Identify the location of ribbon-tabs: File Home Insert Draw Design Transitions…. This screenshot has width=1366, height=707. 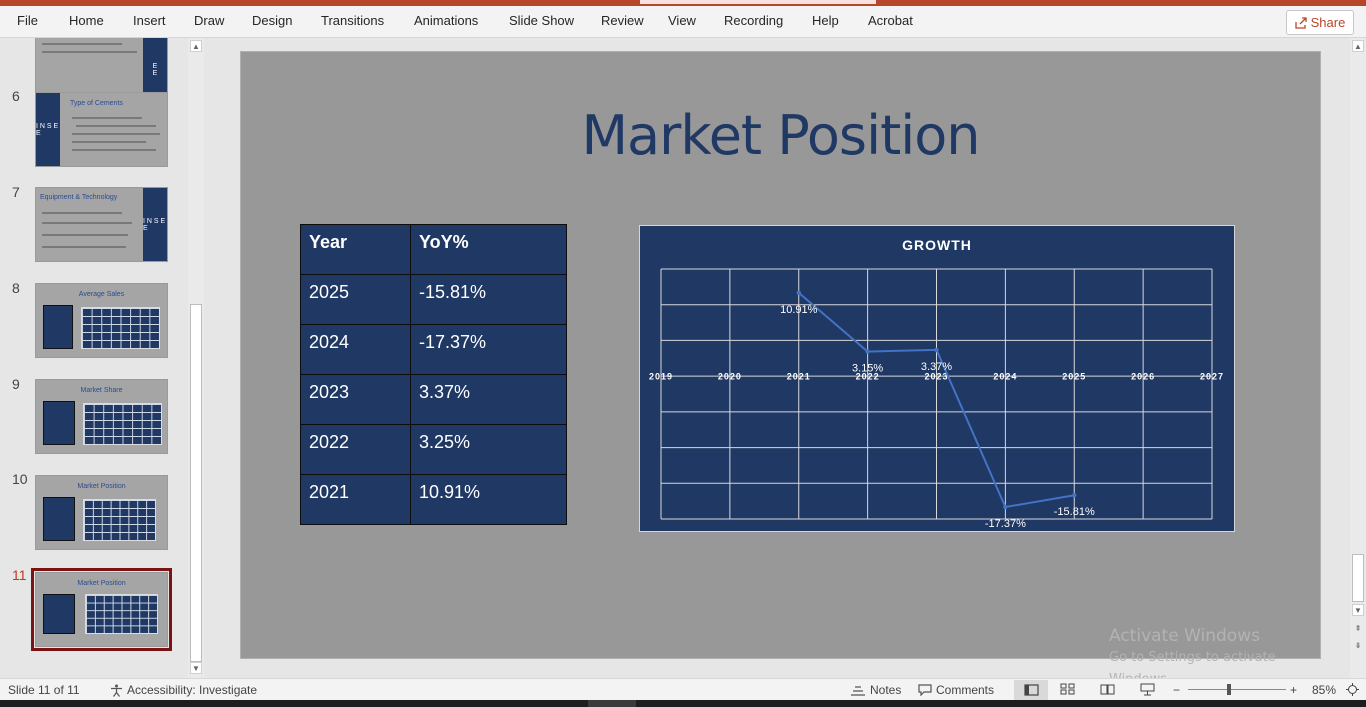
(683, 22).